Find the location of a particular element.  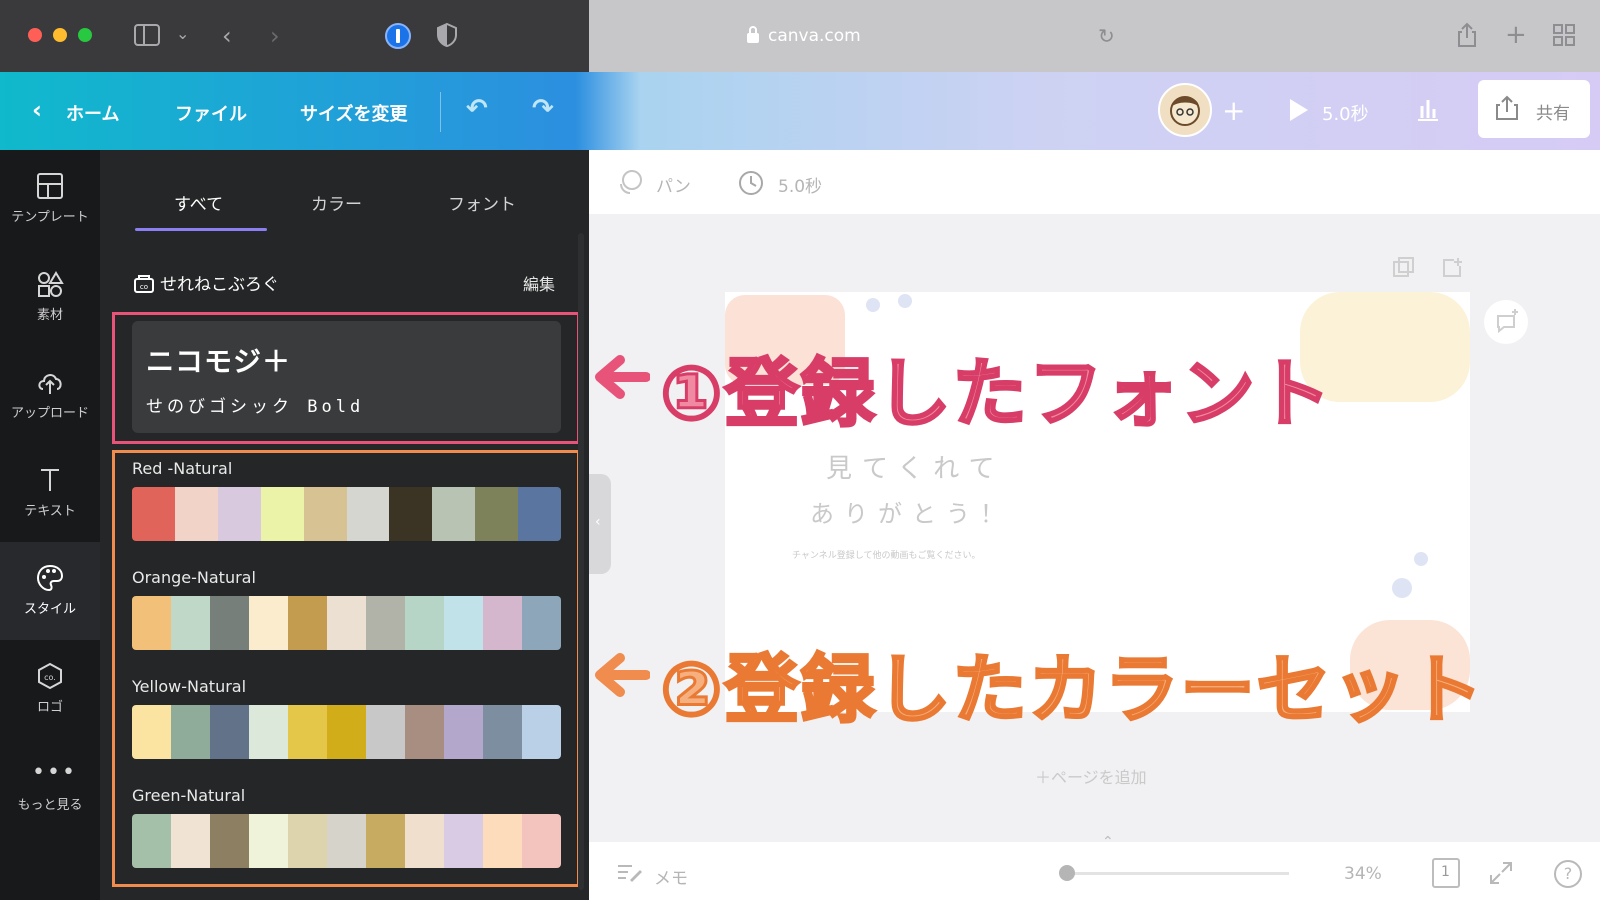

home-button: ホーム is located at coordinates (92, 113).